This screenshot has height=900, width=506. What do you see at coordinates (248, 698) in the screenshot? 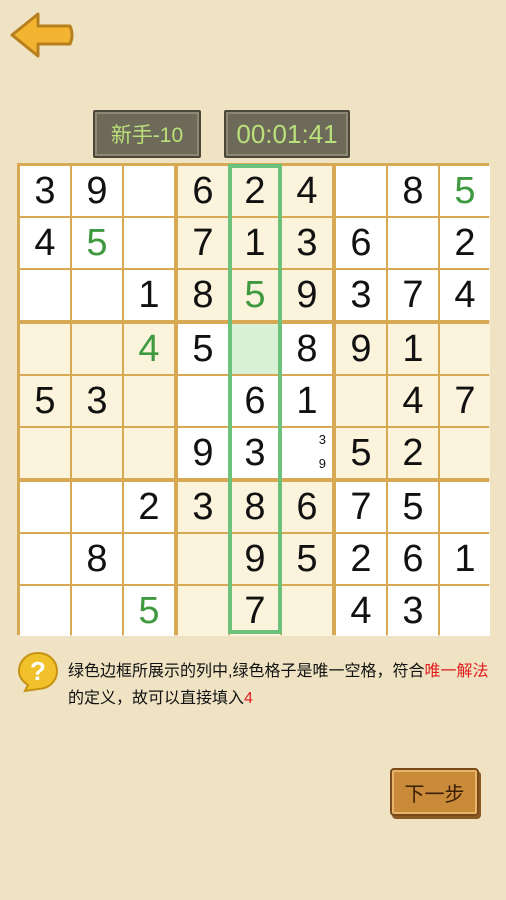
I see `hint-answer: 4` at bounding box center [248, 698].